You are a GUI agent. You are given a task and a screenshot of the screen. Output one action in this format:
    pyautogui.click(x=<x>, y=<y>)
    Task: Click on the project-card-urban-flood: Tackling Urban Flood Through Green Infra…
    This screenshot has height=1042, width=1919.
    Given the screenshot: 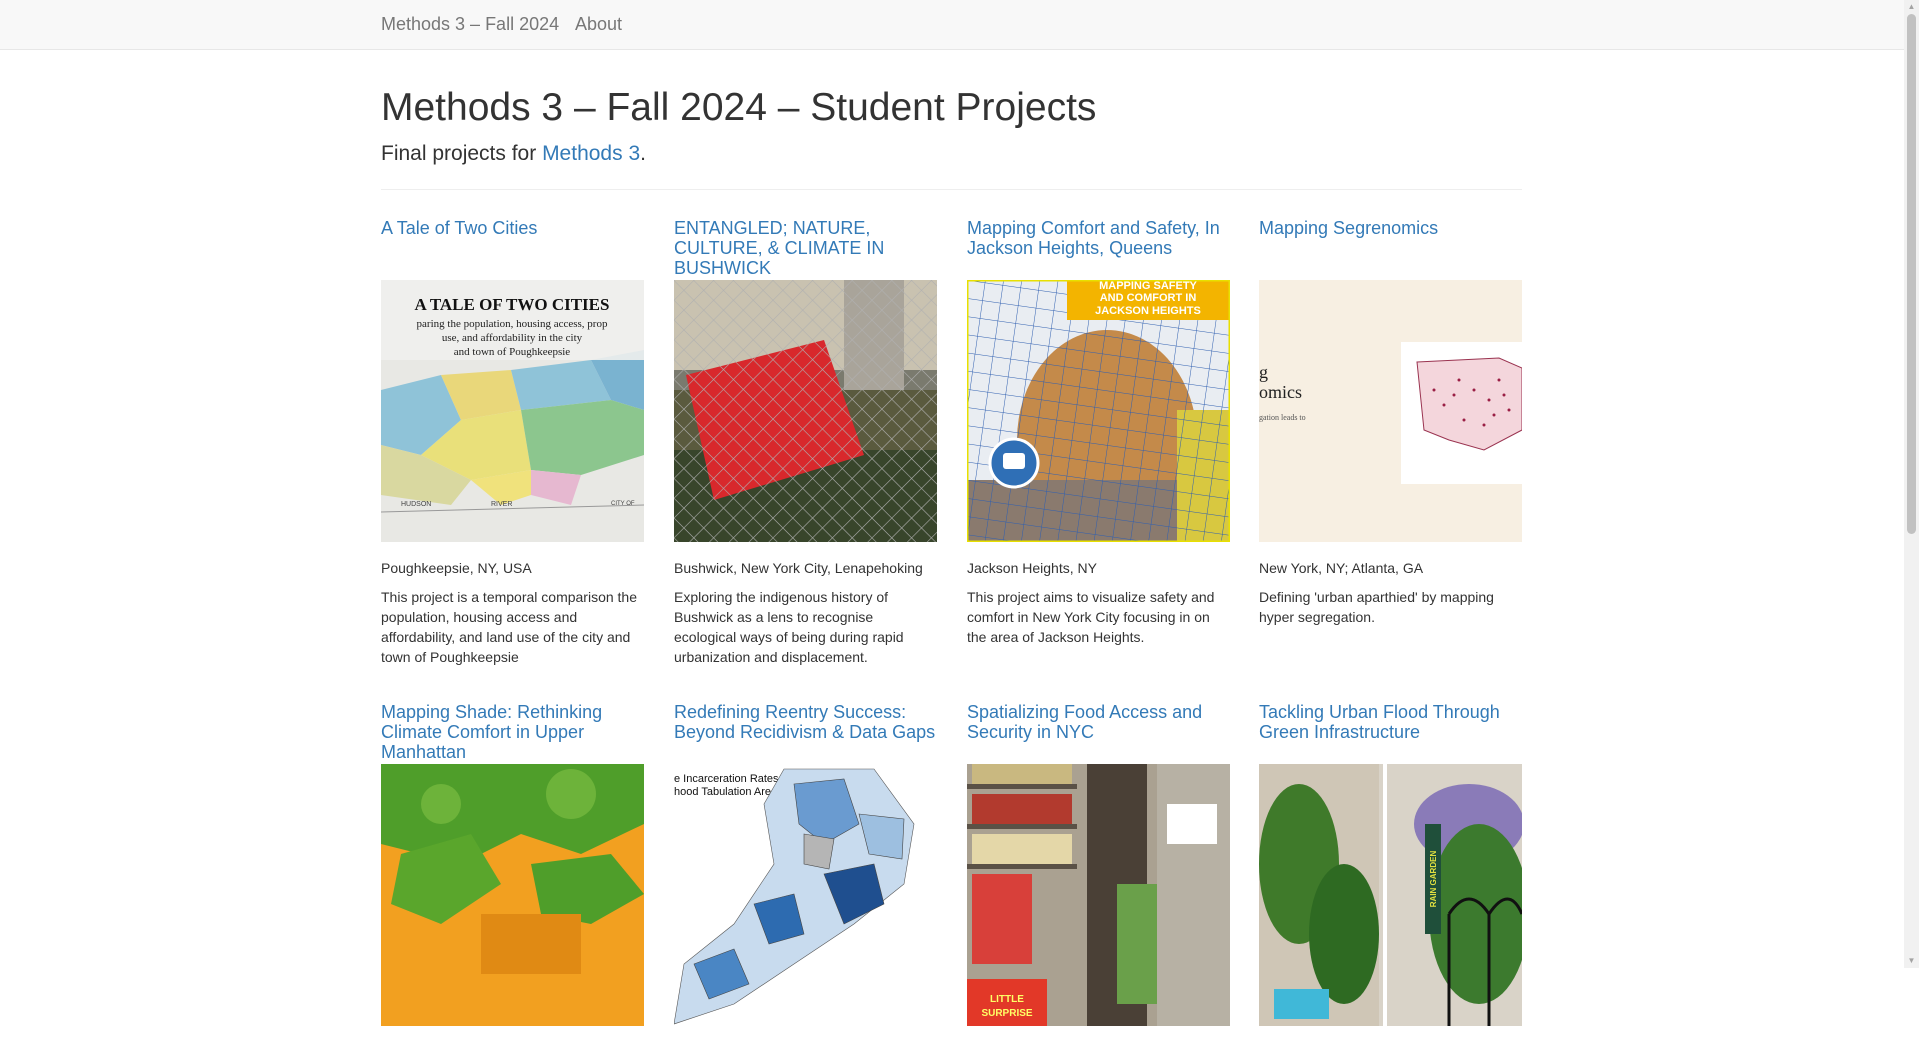 What is the action you would take?
    pyautogui.click(x=1390, y=872)
    